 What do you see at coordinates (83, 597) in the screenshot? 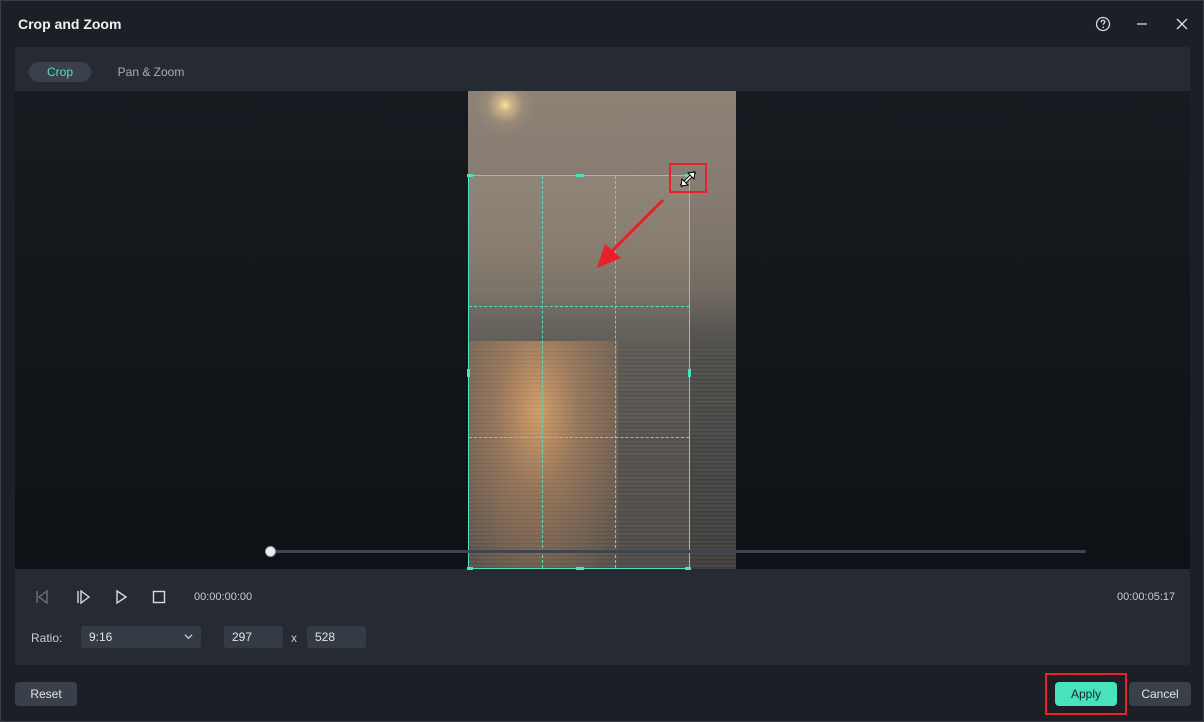
I see `next-frame-icon` at bounding box center [83, 597].